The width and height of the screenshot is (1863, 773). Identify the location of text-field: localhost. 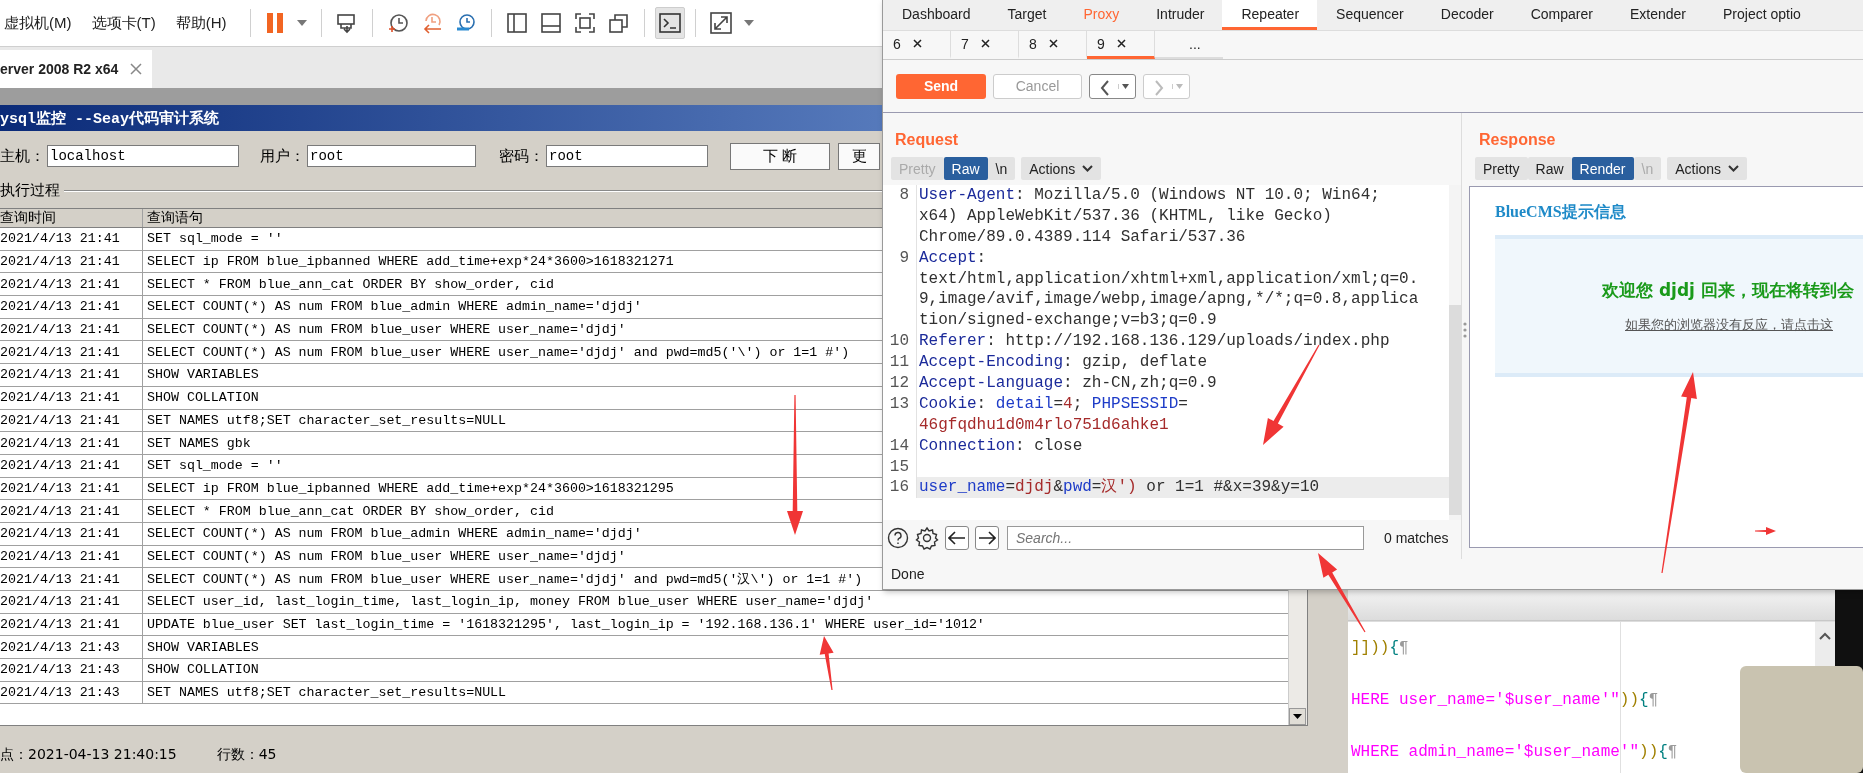
(143, 156).